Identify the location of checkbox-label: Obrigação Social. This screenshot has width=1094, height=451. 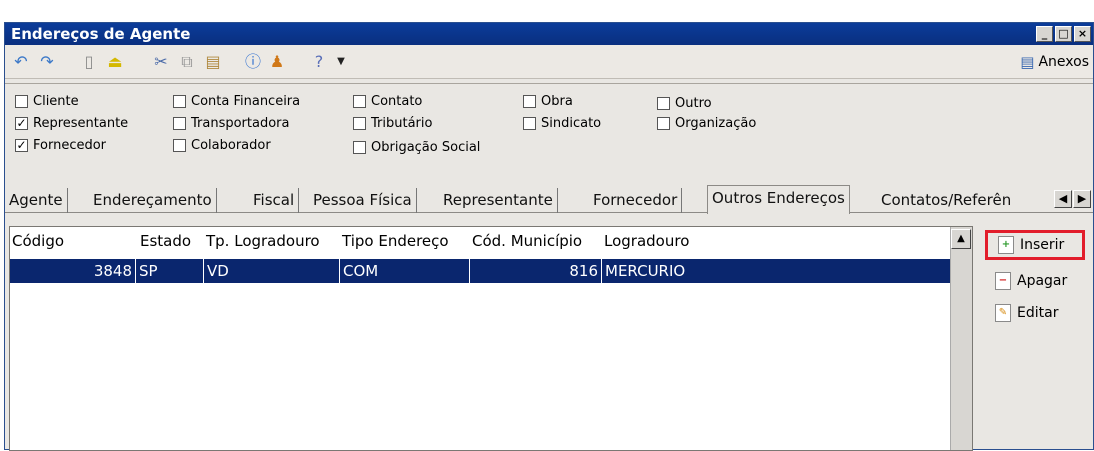
(426, 147).